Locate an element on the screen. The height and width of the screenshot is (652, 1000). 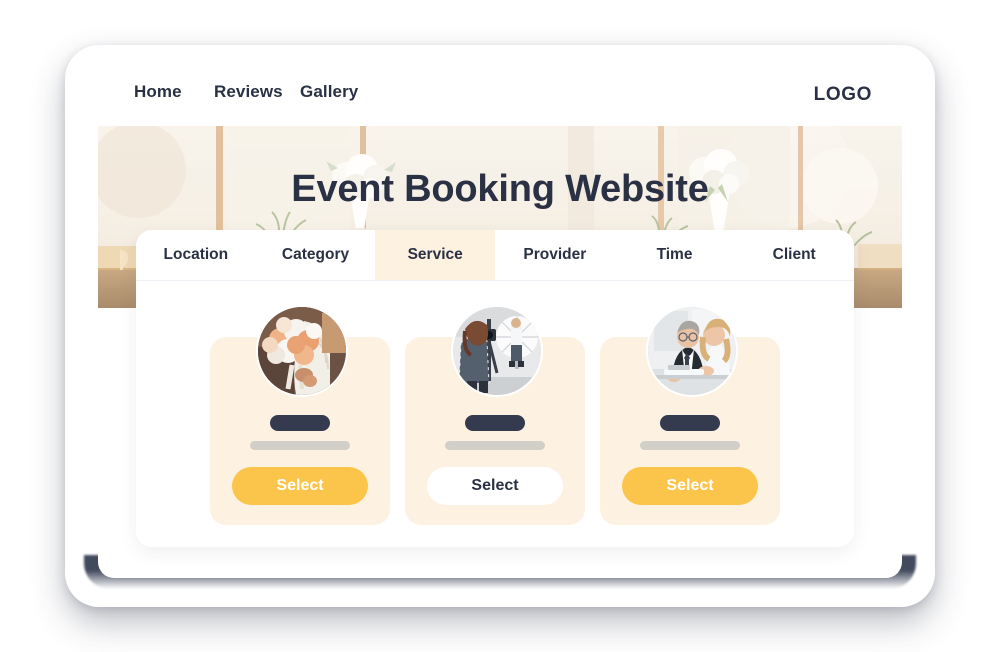
tab-provider: Provider is located at coordinates (555, 255).